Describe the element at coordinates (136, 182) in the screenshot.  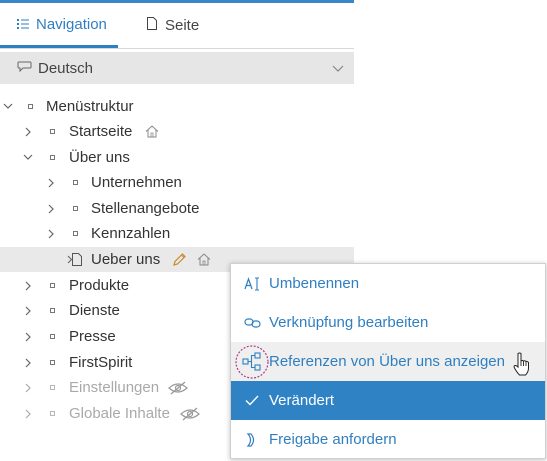
I see `tree-item-label: Unternehmen` at that location.